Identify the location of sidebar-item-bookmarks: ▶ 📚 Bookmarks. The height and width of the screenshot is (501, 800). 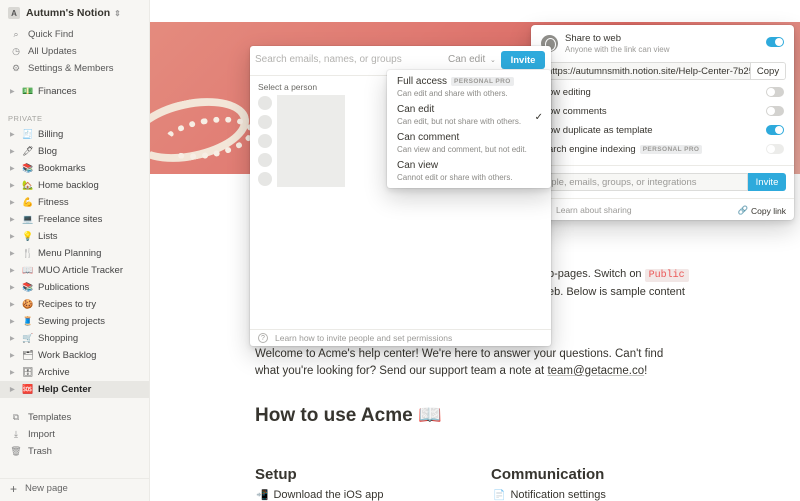
(74, 168).